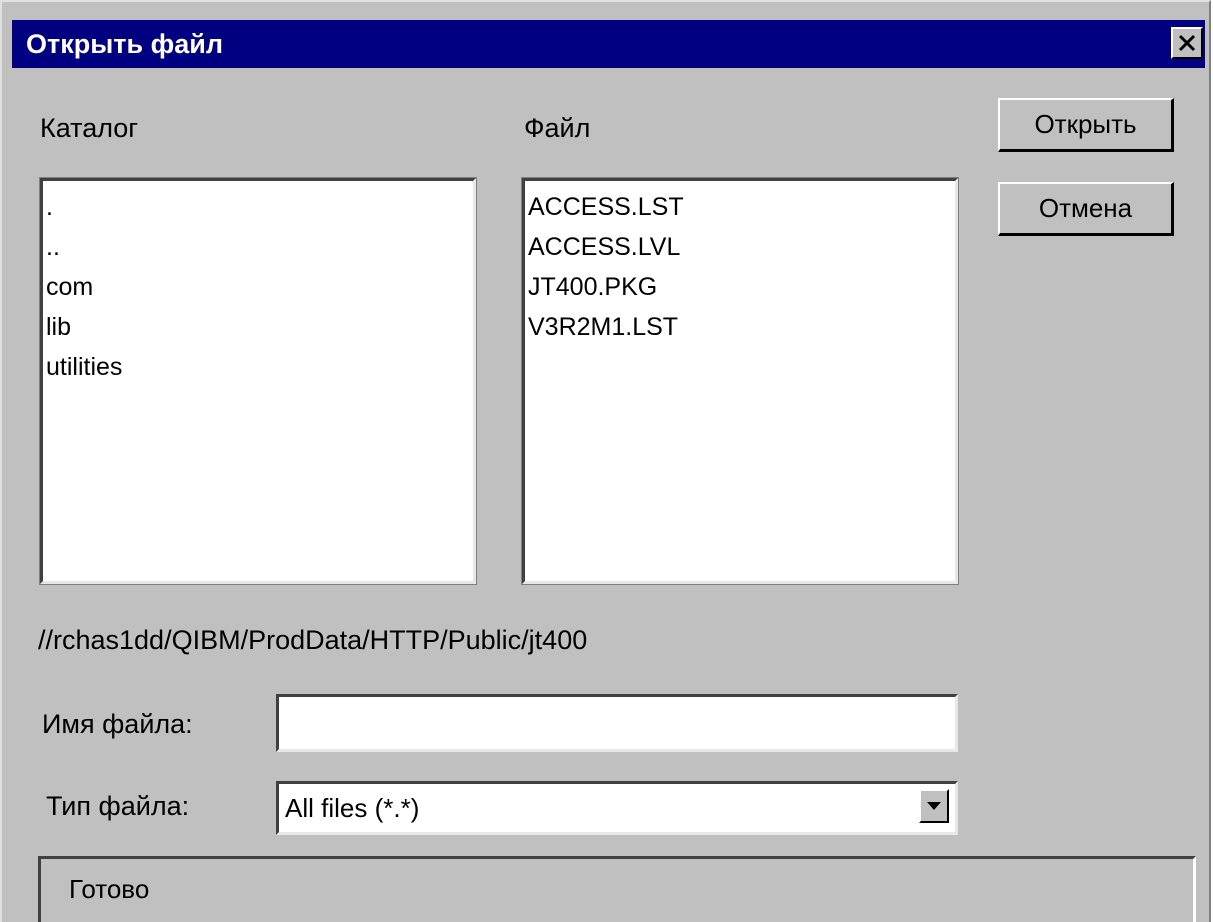 This screenshot has width=1213, height=922. I want to click on filetype-selected-value: All files (*.*), so click(352, 808).